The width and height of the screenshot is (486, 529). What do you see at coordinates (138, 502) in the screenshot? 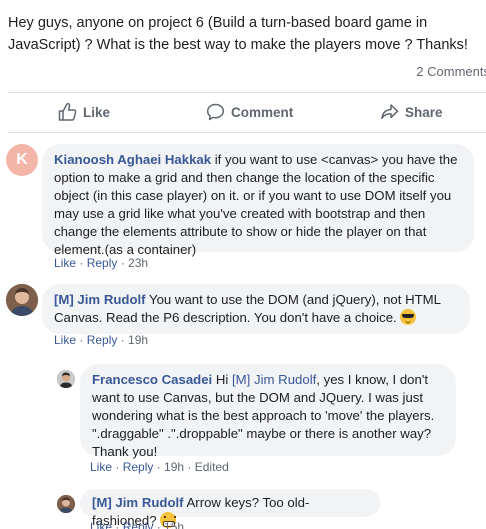
I see `reply-author: [M] Jim Rudolf` at bounding box center [138, 502].